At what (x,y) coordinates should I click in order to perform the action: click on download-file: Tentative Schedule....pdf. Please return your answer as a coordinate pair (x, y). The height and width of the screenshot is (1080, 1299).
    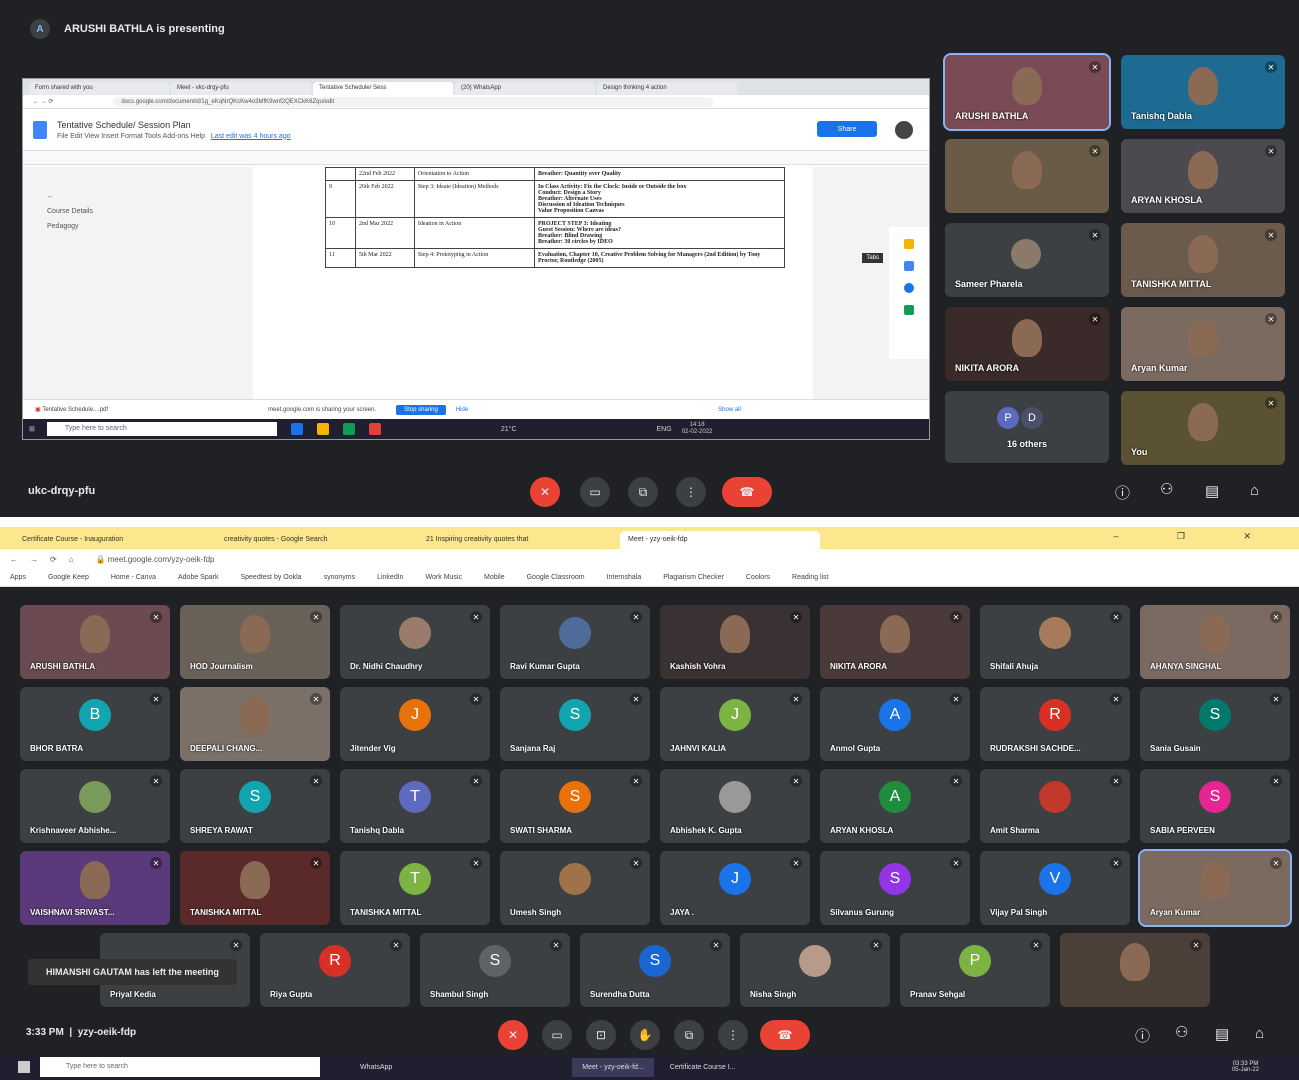
    Looking at the image, I should click on (75, 410).